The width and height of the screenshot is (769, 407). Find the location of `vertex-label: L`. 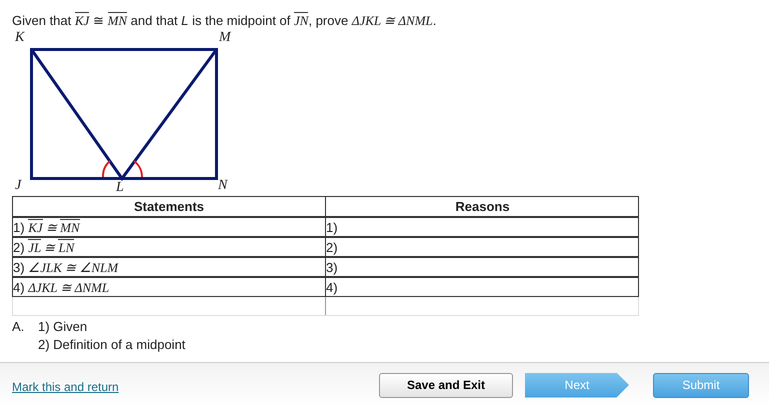

vertex-label: L is located at coordinates (120, 188).